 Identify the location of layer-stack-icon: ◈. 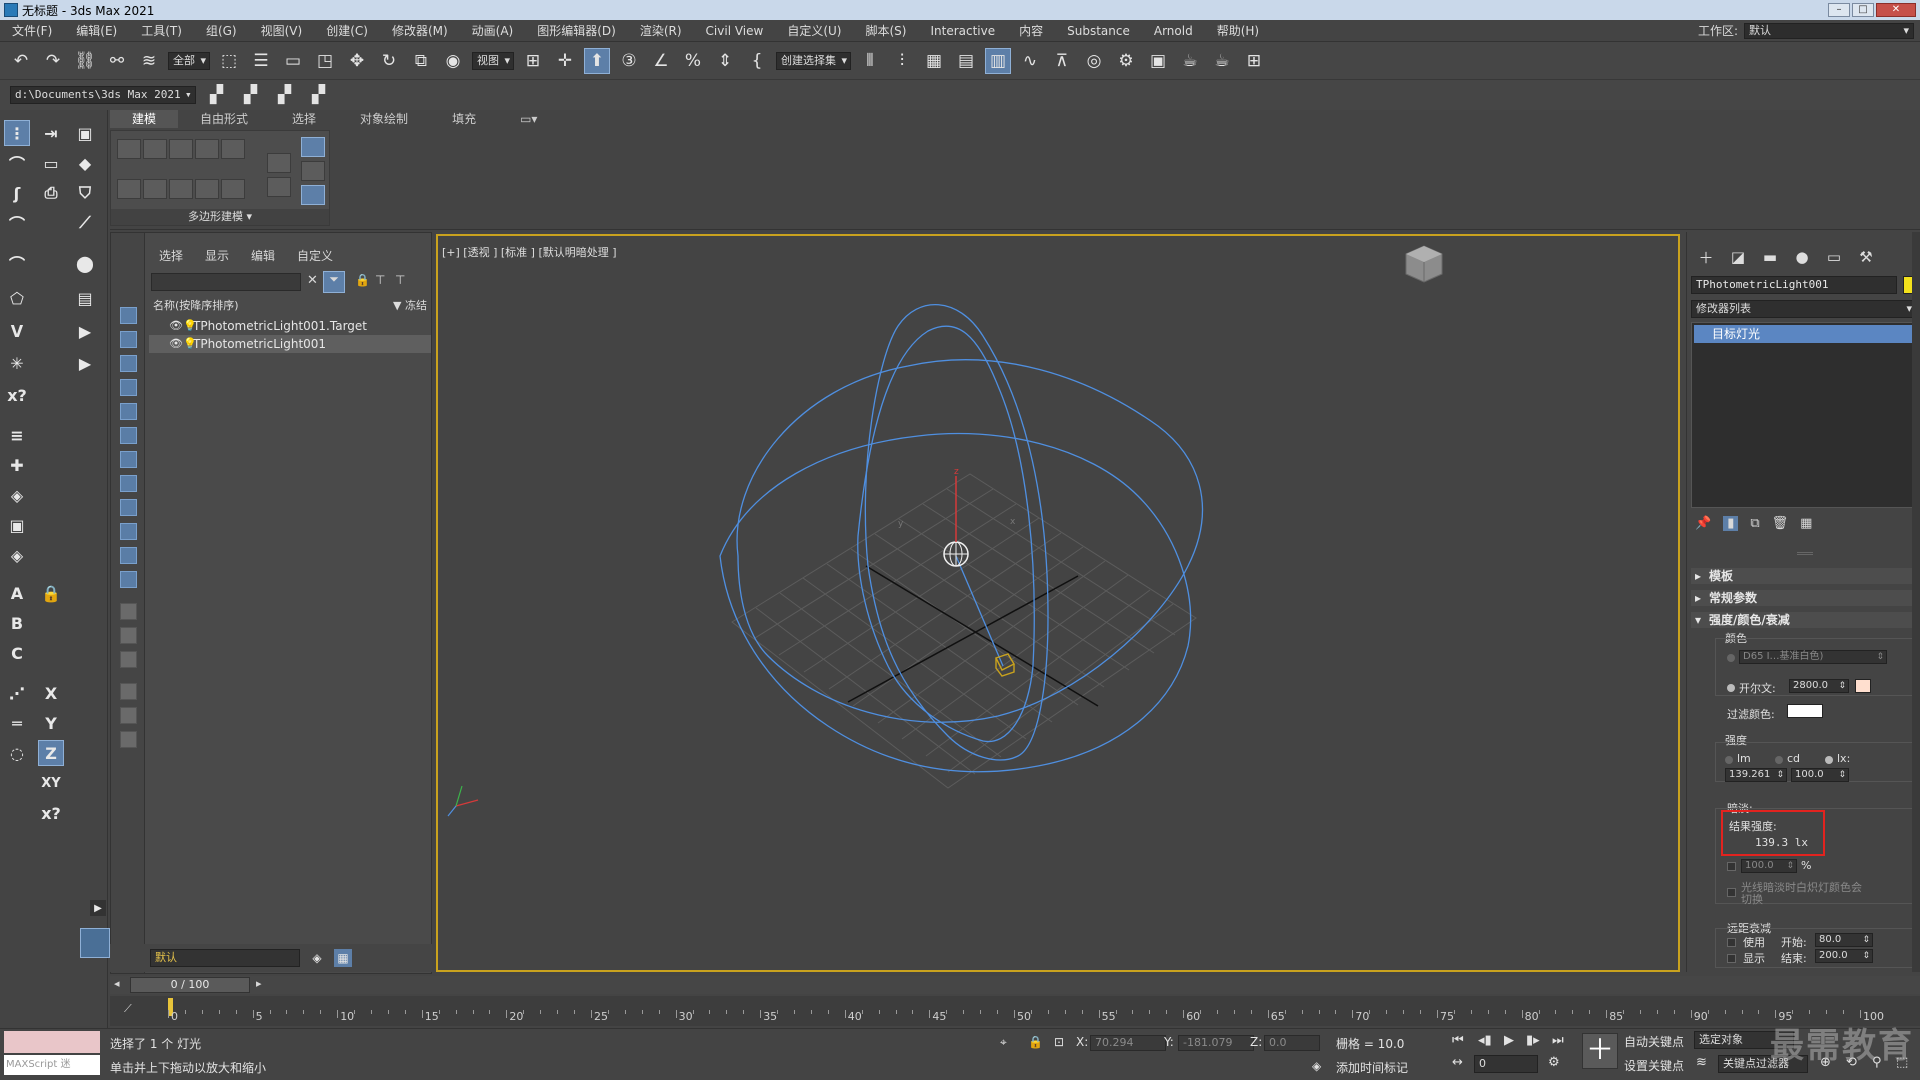
(317, 958).